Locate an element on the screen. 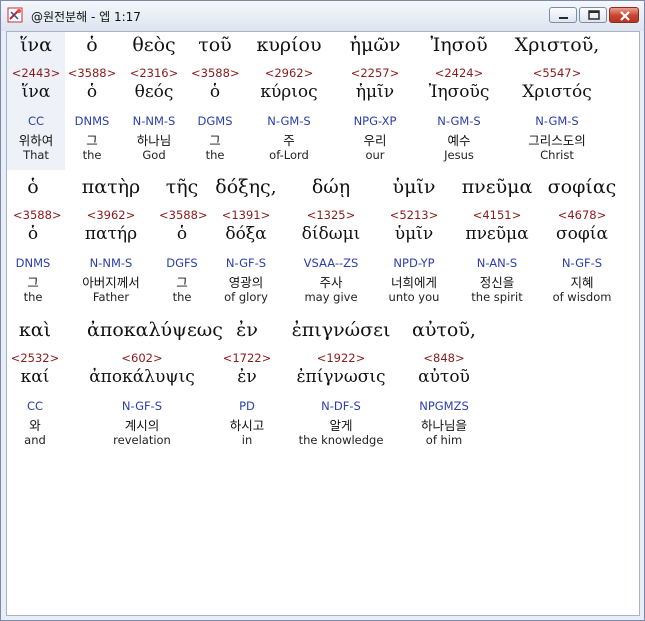 The height and width of the screenshot is (621, 645). english-text: of glory is located at coordinates (246, 297).